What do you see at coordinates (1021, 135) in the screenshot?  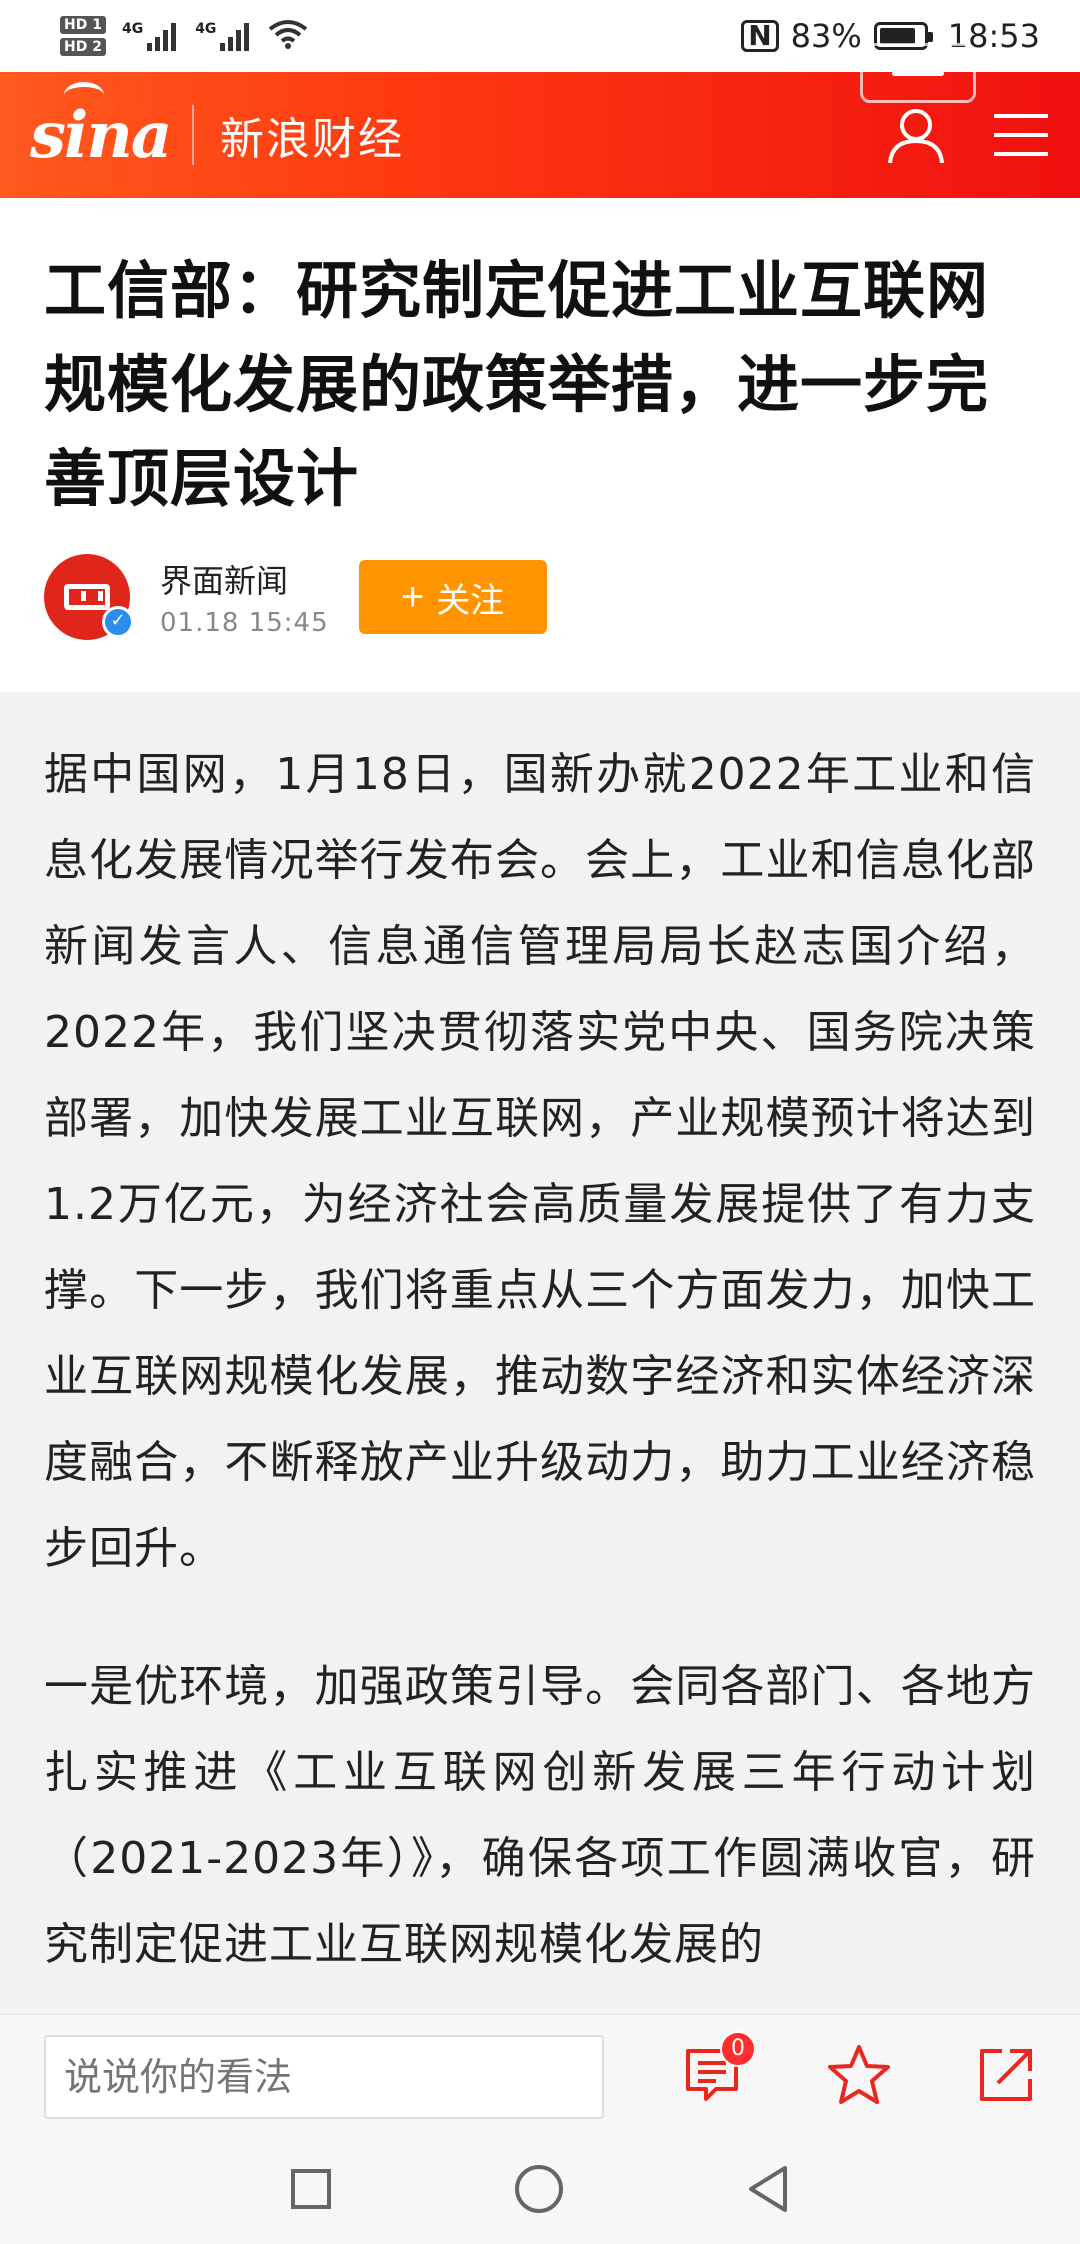 I see `menu-icon` at bounding box center [1021, 135].